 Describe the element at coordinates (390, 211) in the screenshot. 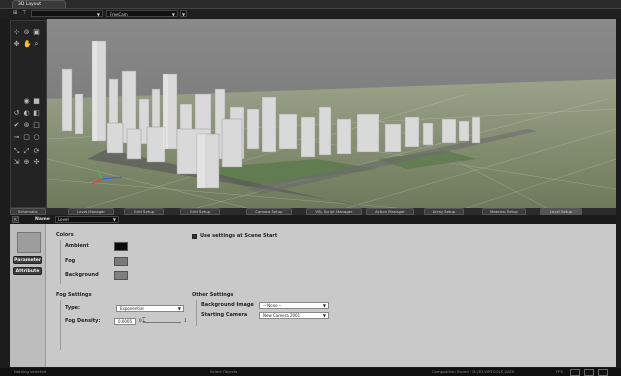

I see `tab-action-manager: Action Manager` at that location.